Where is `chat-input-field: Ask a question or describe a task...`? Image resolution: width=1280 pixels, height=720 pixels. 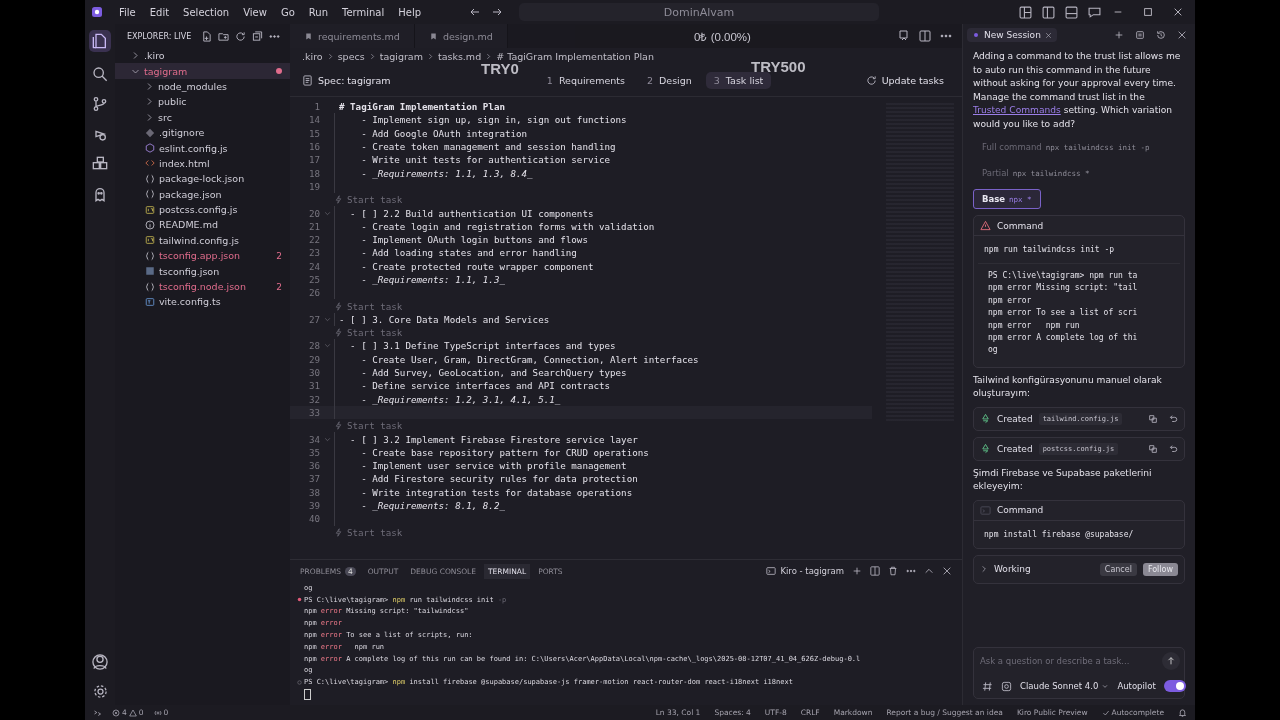 chat-input-field: Ask a question or describe a task... is located at coordinates (1070, 661).